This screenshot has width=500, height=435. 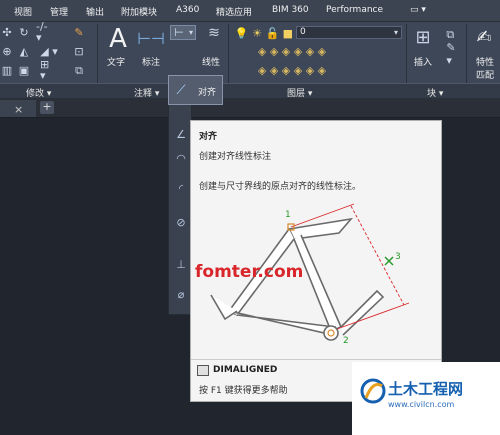 I want to click on point-label-3: 3, so click(x=398, y=257).